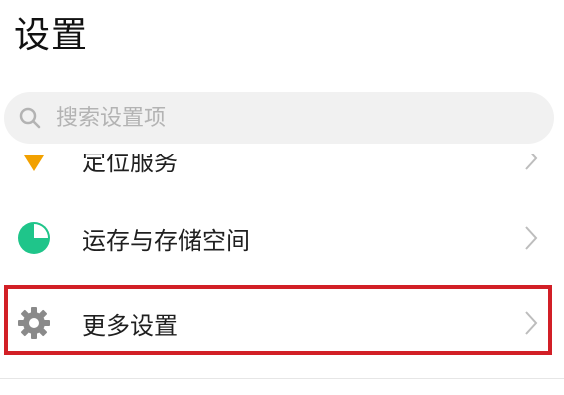 This screenshot has width=564, height=395. I want to click on search-input, so click(286, 118).